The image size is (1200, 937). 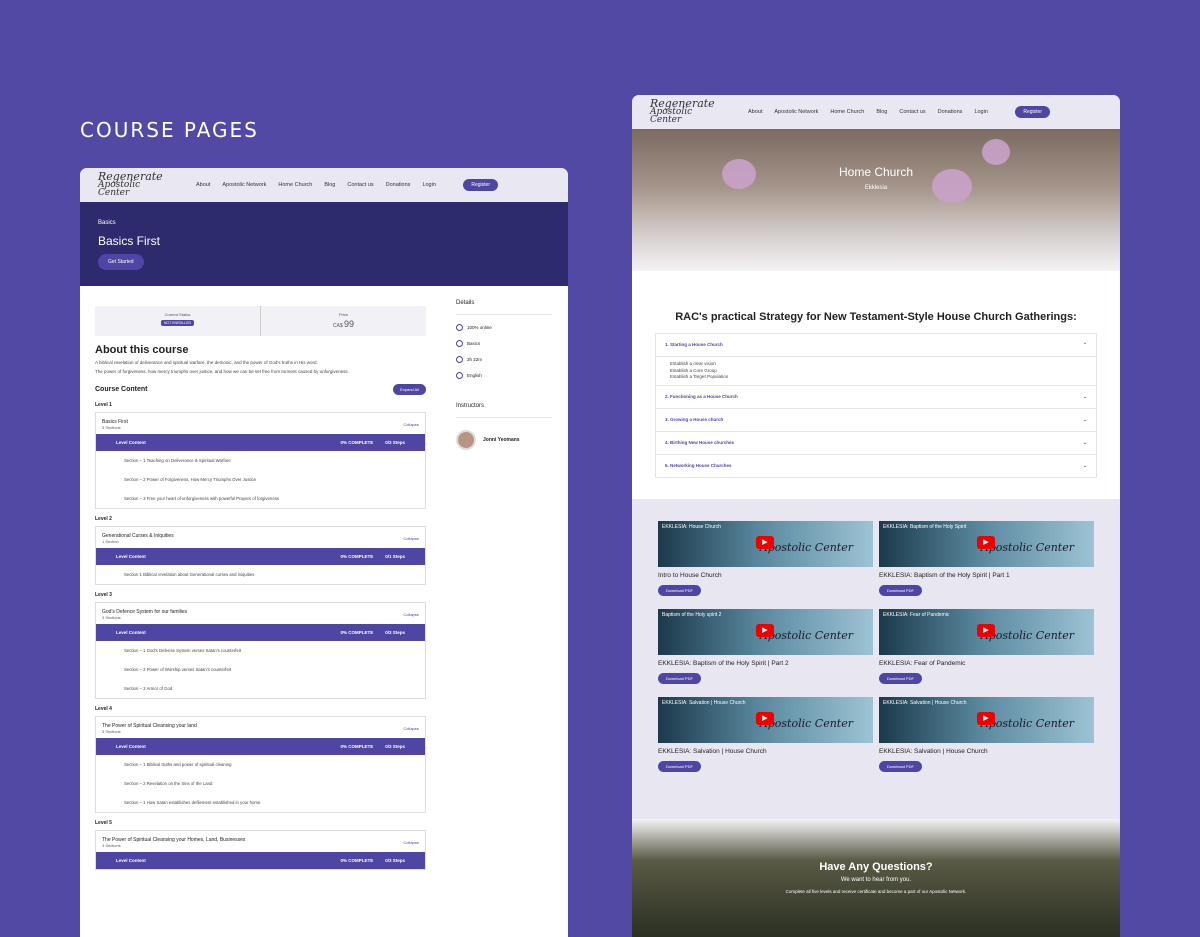 What do you see at coordinates (690, 575) in the screenshot?
I see `video-title: Intro to House Church` at bounding box center [690, 575].